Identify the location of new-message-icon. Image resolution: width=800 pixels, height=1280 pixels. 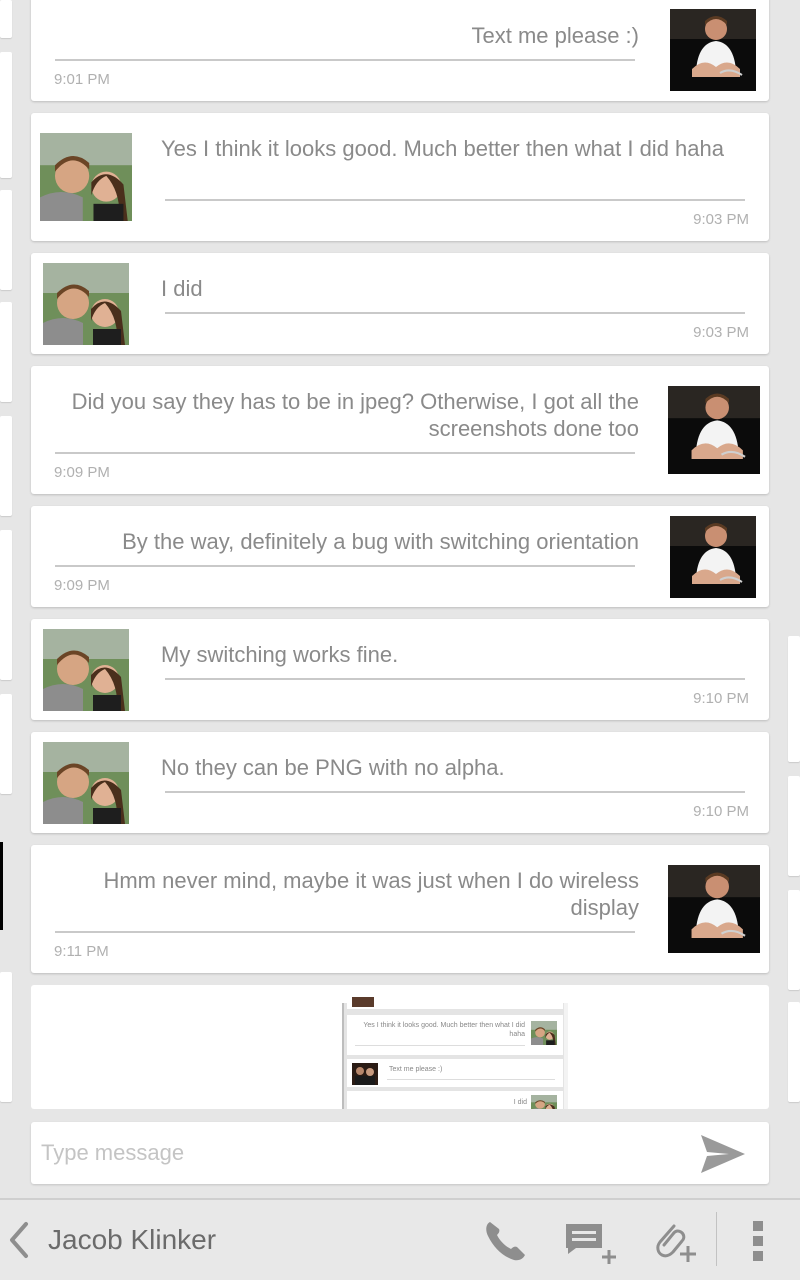
(591, 1244).